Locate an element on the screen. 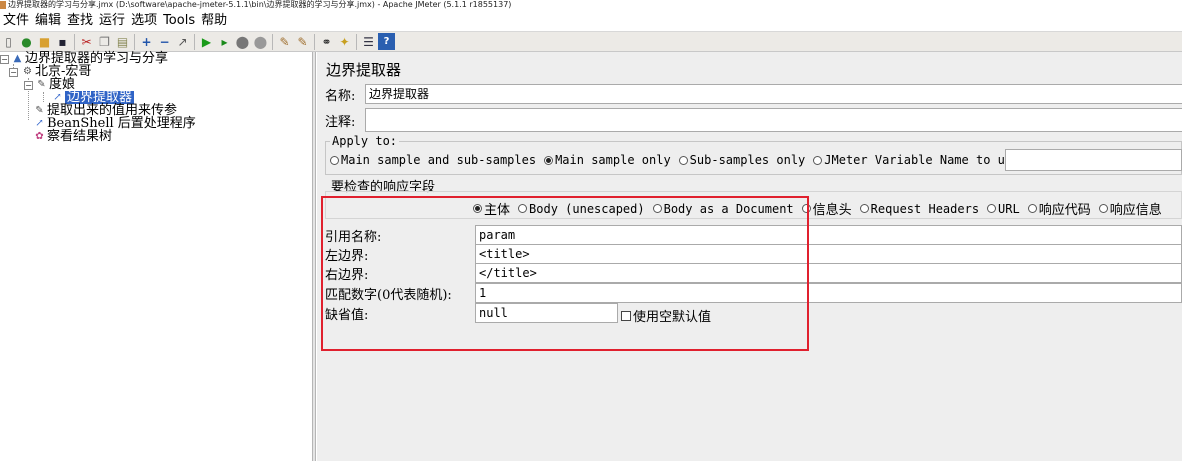 The image size is (1182, 461). reset-search-icon: ✦ is located at coordinates (344, 41).